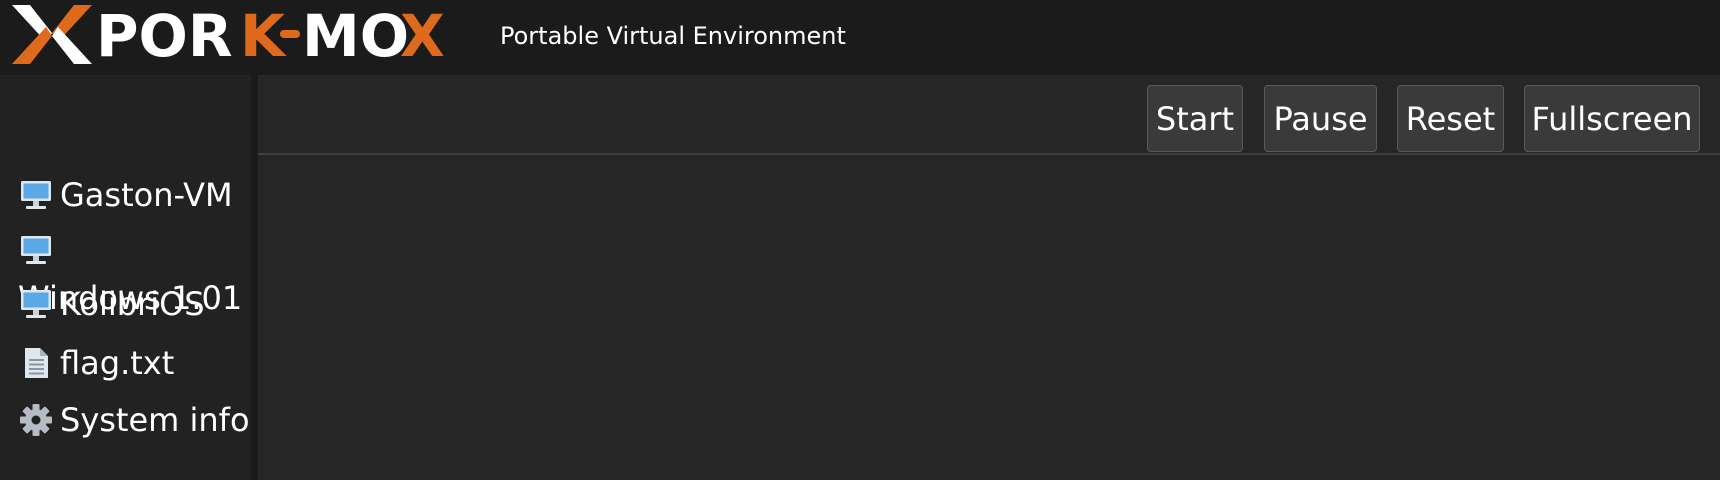  I want to click on sidebar-item-flag-txt: flag.txt, so click(96, 363).